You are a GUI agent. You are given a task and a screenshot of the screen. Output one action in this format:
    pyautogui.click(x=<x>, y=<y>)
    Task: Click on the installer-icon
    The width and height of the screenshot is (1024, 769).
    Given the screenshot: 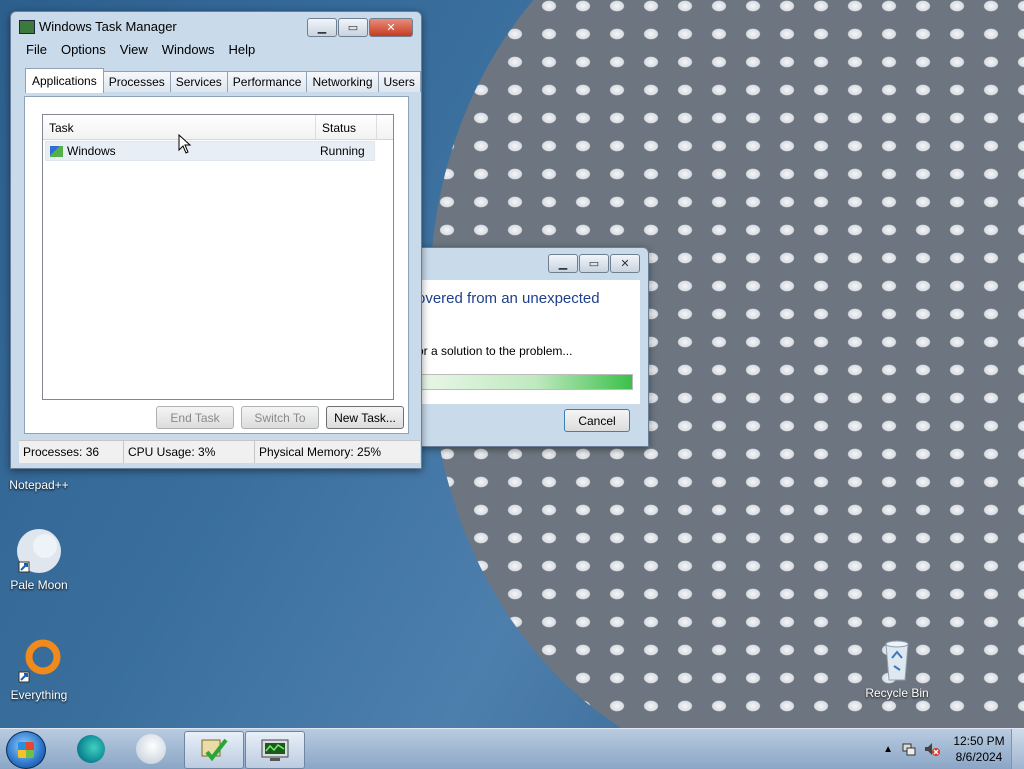 What is the action you would take?
    pyautogui.click(x=214, y=750)
    